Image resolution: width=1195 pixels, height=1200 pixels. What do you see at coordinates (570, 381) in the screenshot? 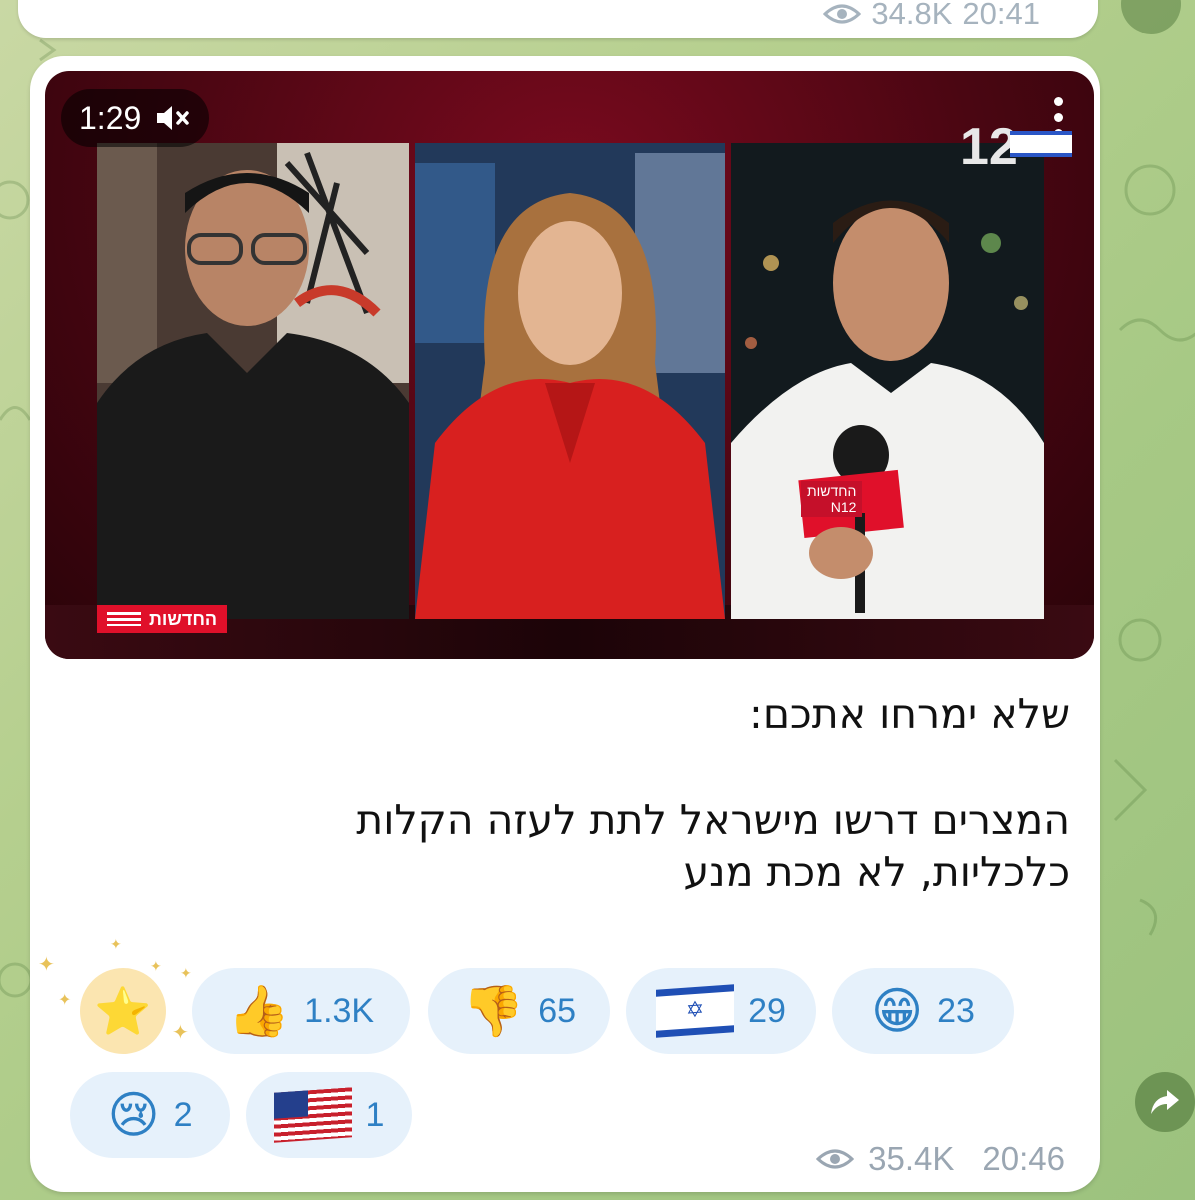
I see `video-panel-center` at bounding box center [570, 381].